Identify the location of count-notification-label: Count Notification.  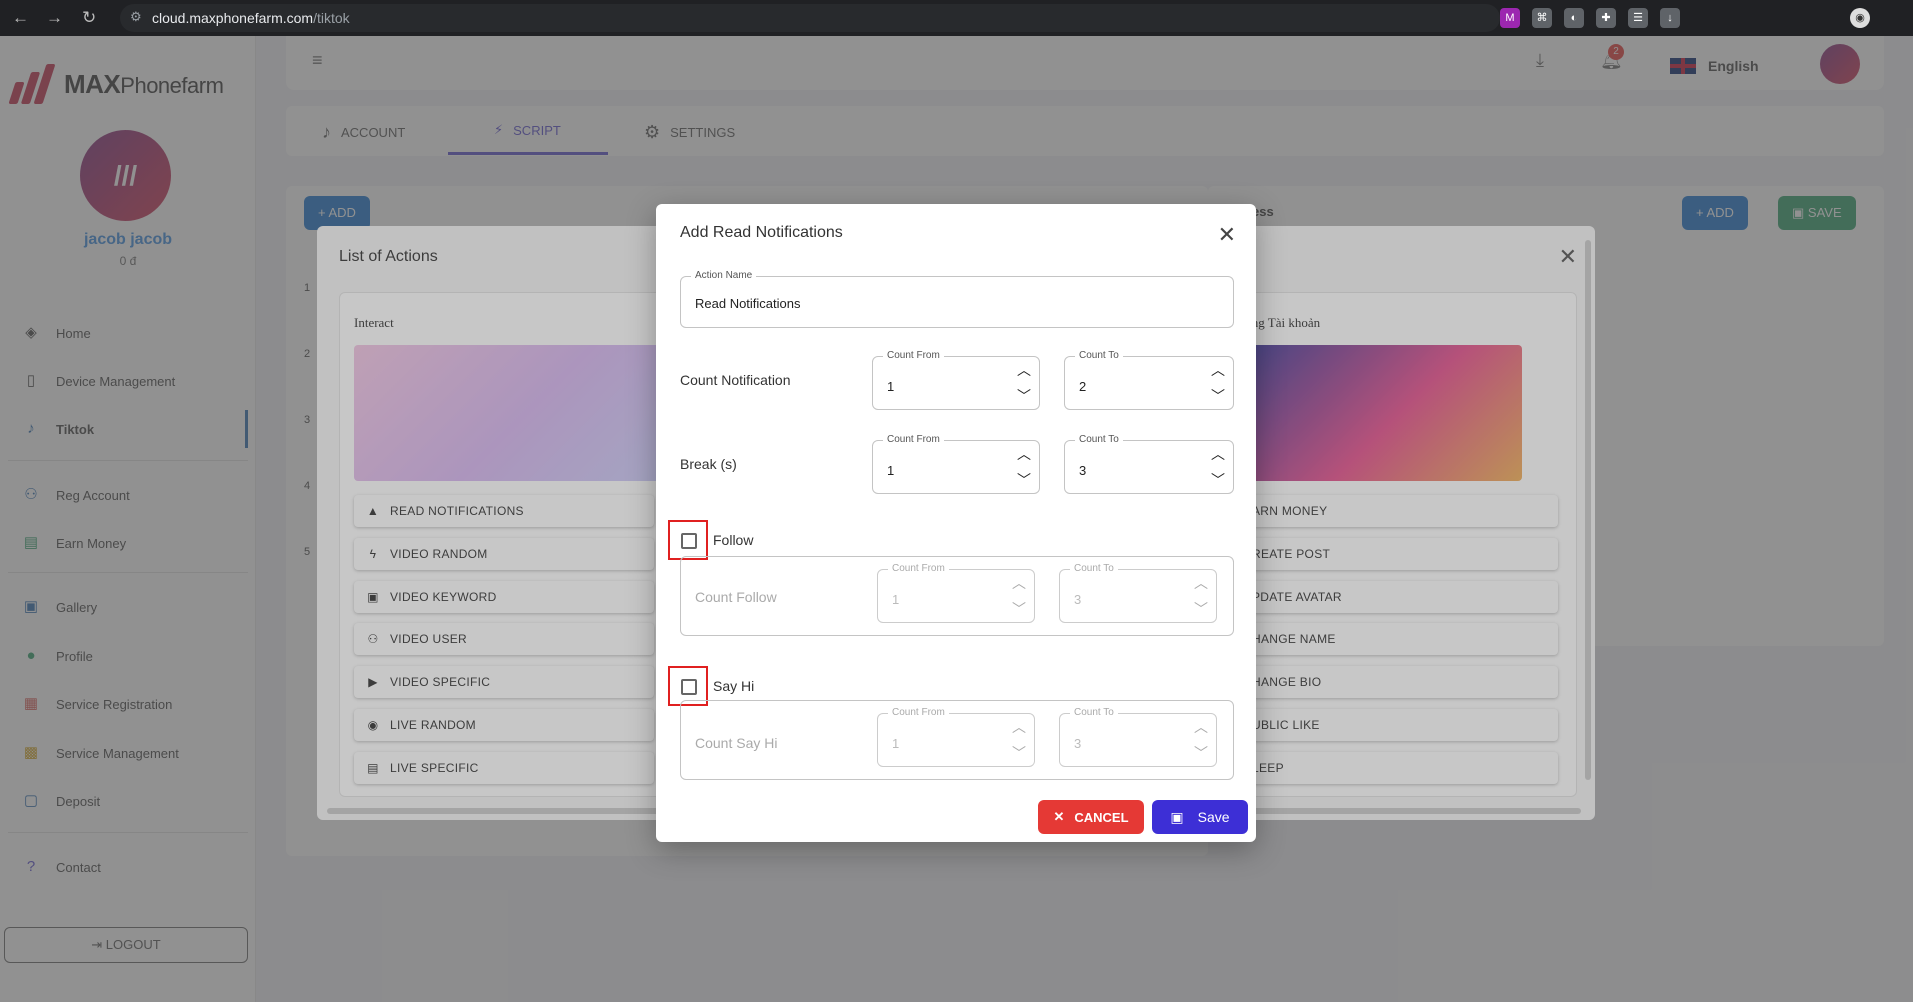
(735, 380).